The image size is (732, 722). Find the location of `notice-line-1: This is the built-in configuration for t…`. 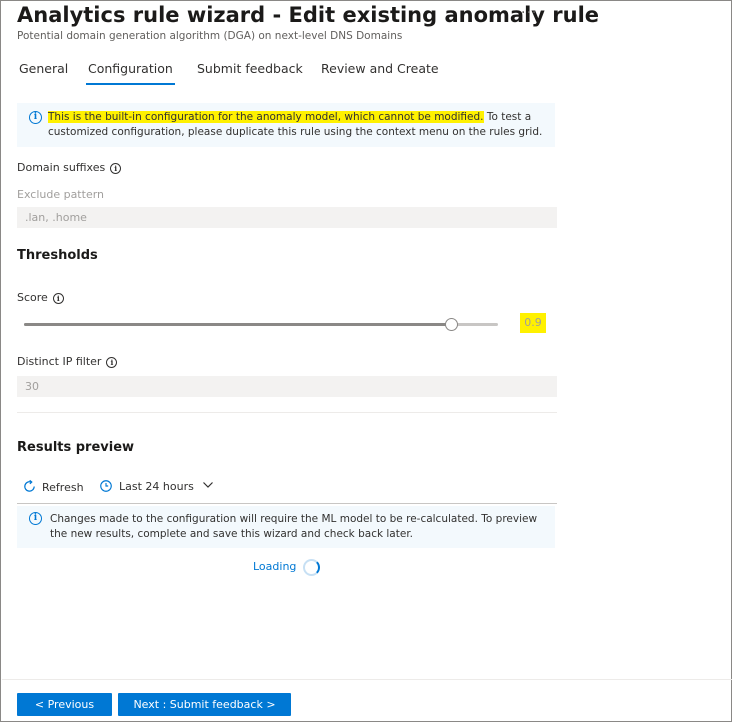

notice-line-1: This is the built-in configuration for t… is located at coordinates (289, 117).